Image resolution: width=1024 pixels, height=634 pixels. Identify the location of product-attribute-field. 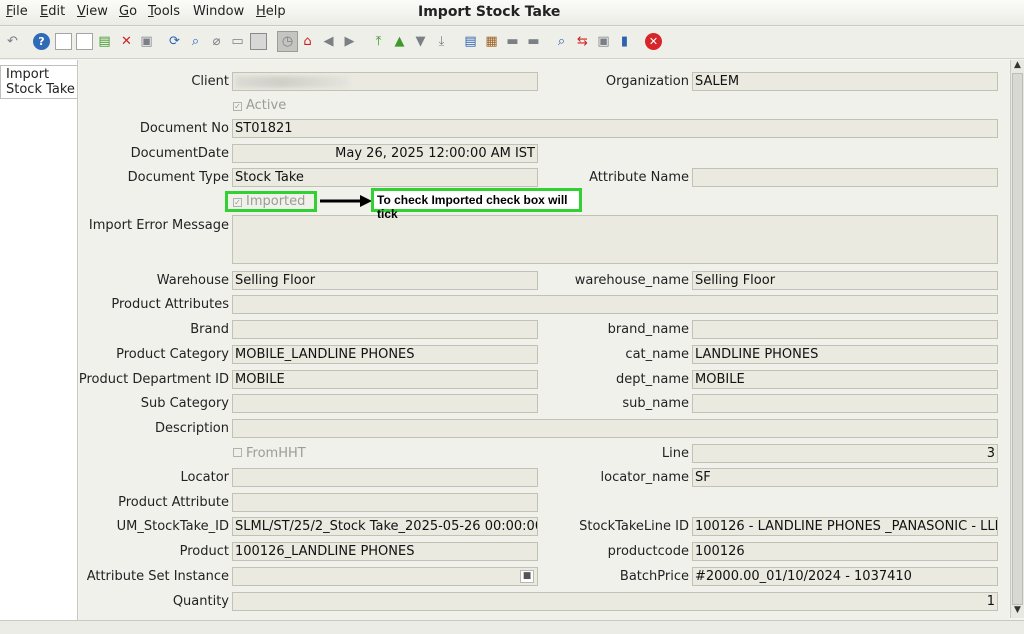
(385, 502).